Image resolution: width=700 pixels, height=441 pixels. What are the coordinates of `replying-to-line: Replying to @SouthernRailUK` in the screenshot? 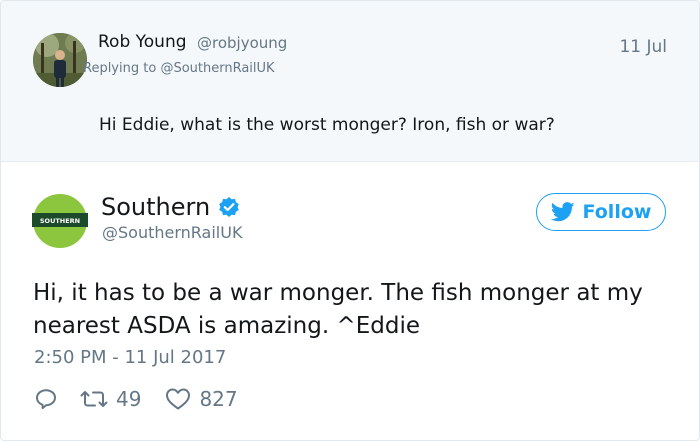 It's located at (179, 68).